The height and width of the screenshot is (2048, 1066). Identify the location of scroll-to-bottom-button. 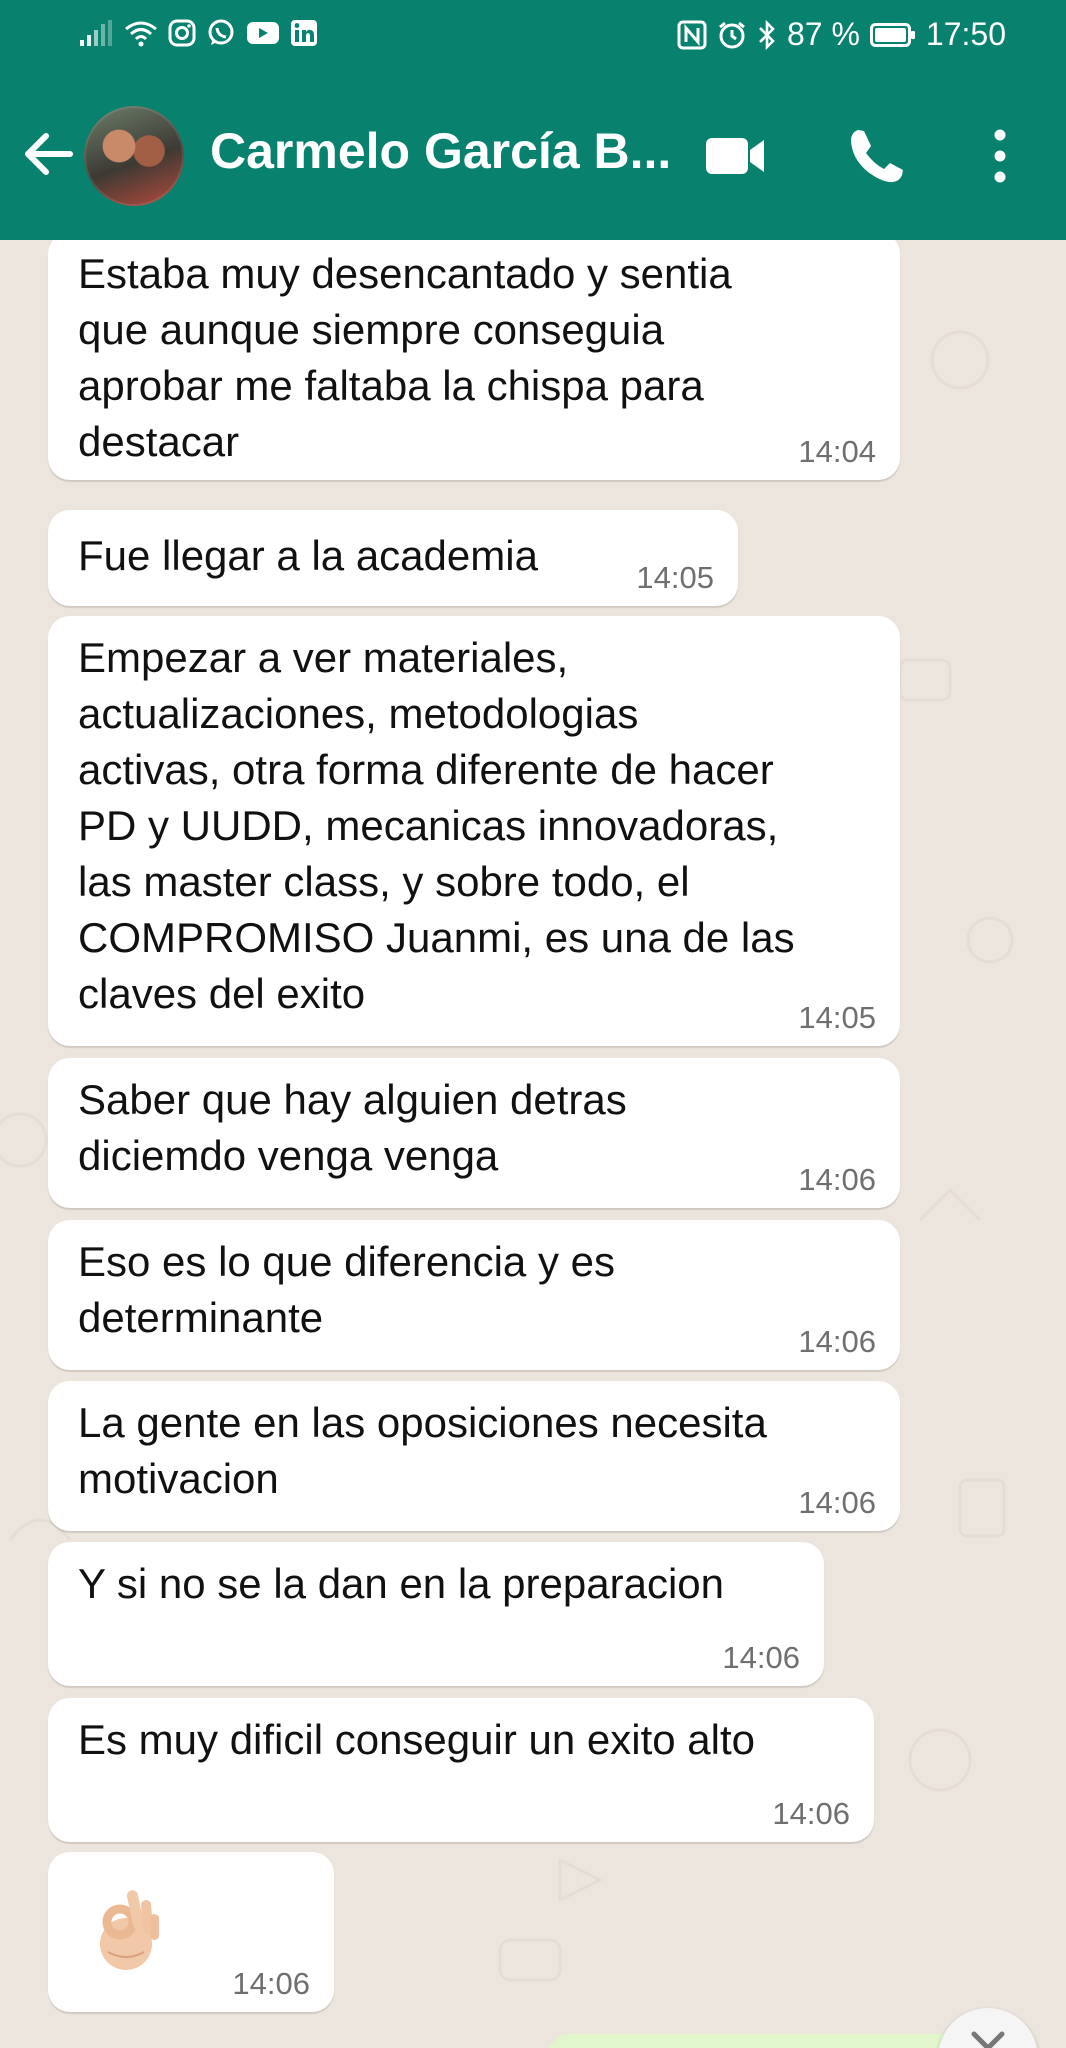
(988, 2028).